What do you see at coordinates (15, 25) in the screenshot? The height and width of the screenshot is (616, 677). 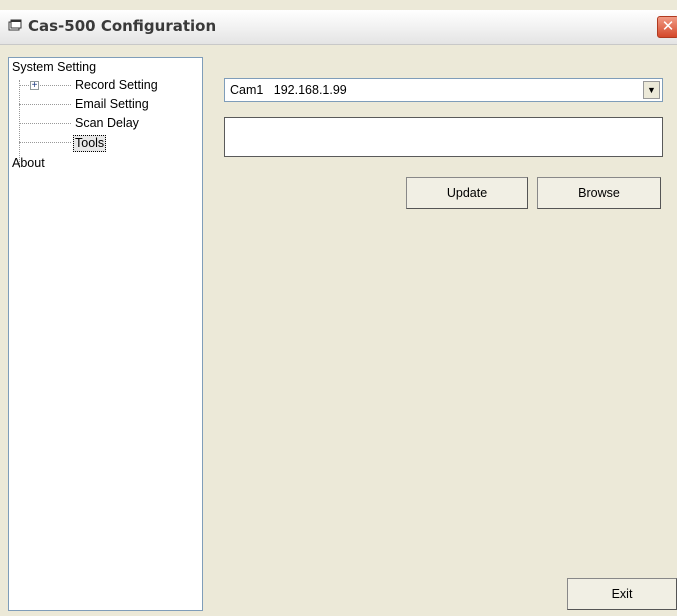 I see `app-window-icon` at bounding box center [15, 25].